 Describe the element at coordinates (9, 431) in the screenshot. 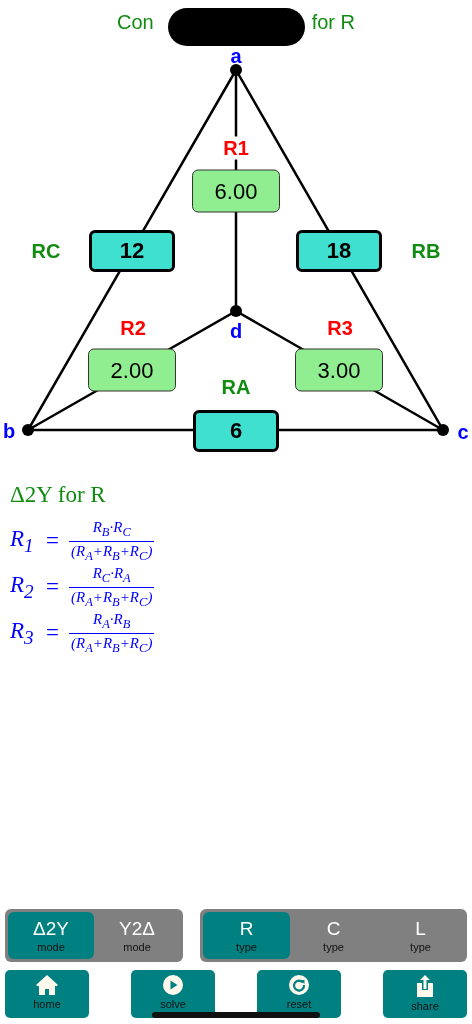

I see `node-label: b` at that location.